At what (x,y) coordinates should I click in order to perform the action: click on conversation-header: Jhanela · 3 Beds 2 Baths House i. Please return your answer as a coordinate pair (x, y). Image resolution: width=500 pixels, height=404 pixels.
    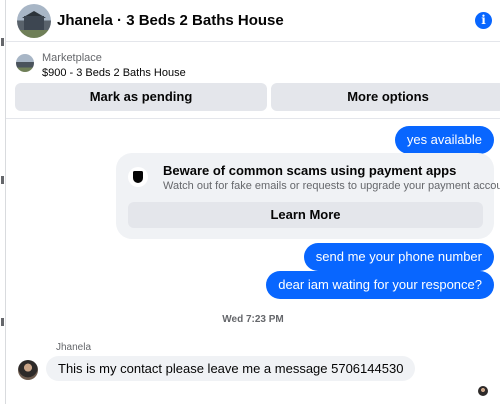
    Looking at the image, I should click on (253, 21).